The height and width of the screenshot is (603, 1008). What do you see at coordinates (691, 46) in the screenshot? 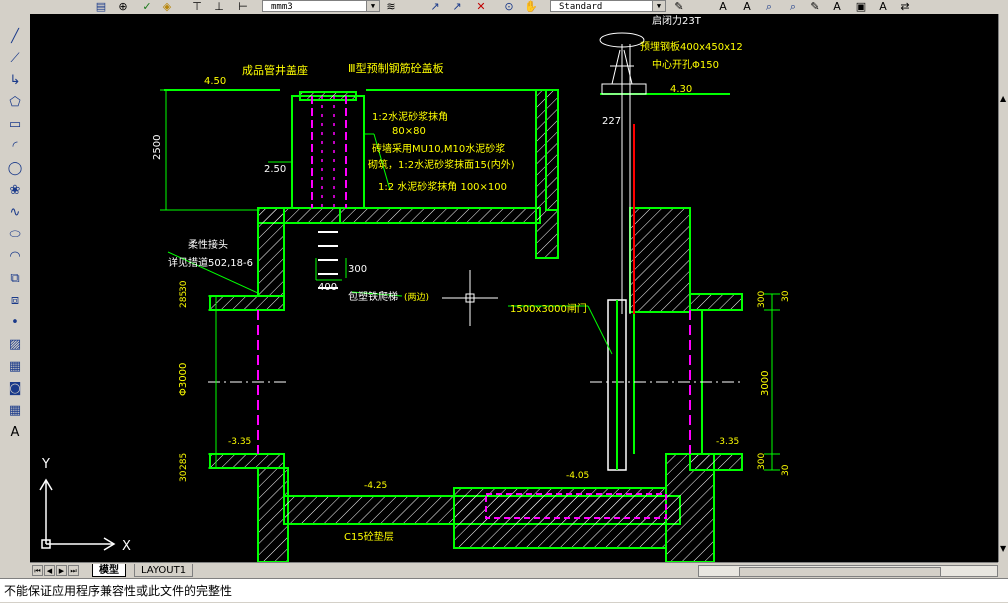
I see `steel-plate-label: 预埋钢板400x450x12` at bounding box center [691, 46].